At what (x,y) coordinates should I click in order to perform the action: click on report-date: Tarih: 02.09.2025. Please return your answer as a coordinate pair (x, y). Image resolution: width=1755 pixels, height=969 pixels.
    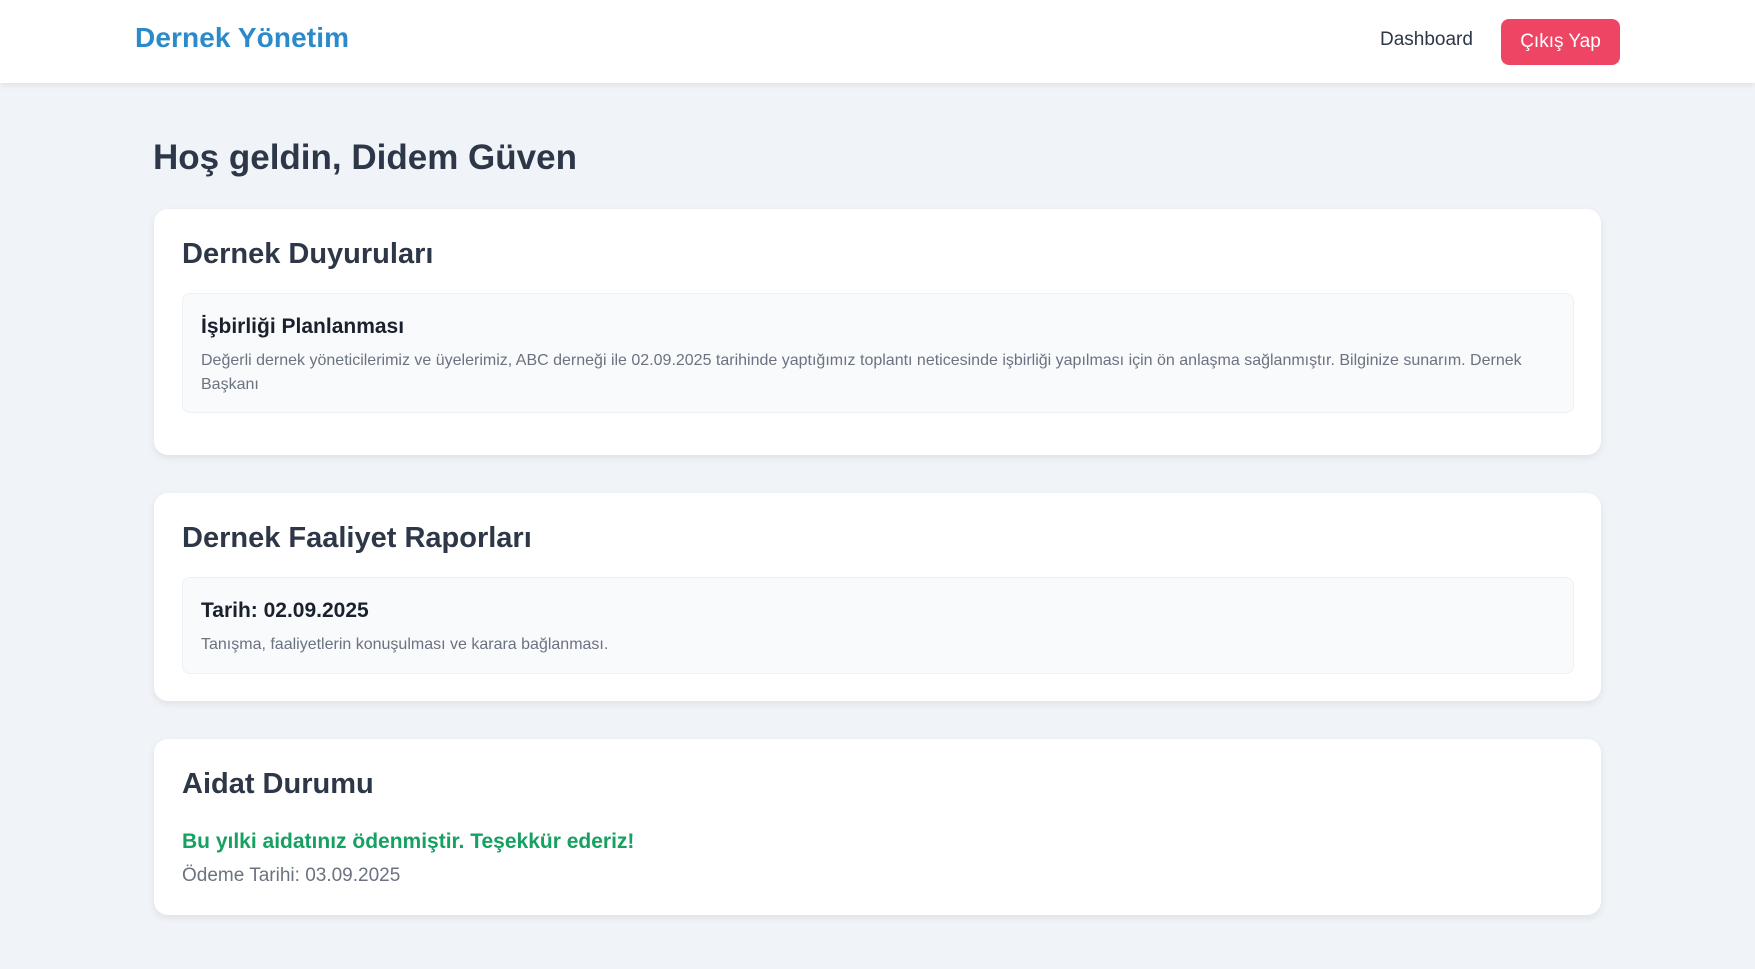
    Looking at the image, I should click on (285, 610).